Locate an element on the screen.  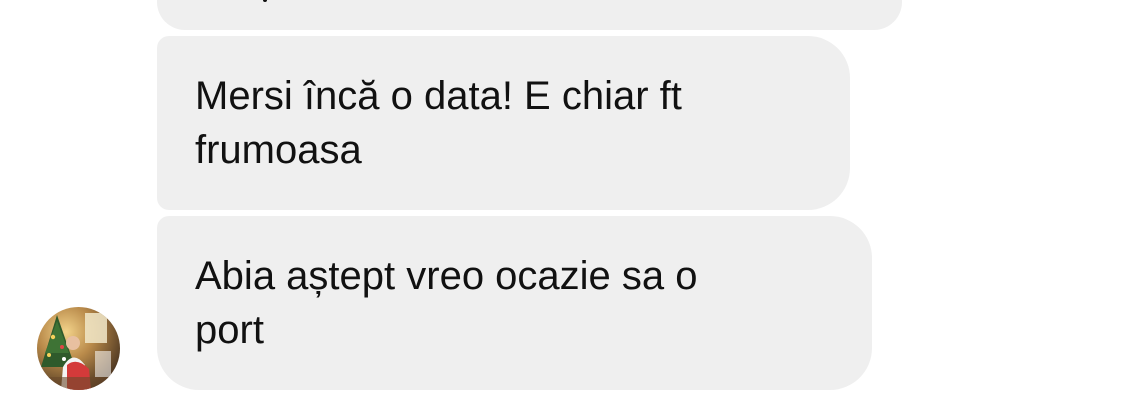
message-bubble-previous is located at coordinates (529, 15).